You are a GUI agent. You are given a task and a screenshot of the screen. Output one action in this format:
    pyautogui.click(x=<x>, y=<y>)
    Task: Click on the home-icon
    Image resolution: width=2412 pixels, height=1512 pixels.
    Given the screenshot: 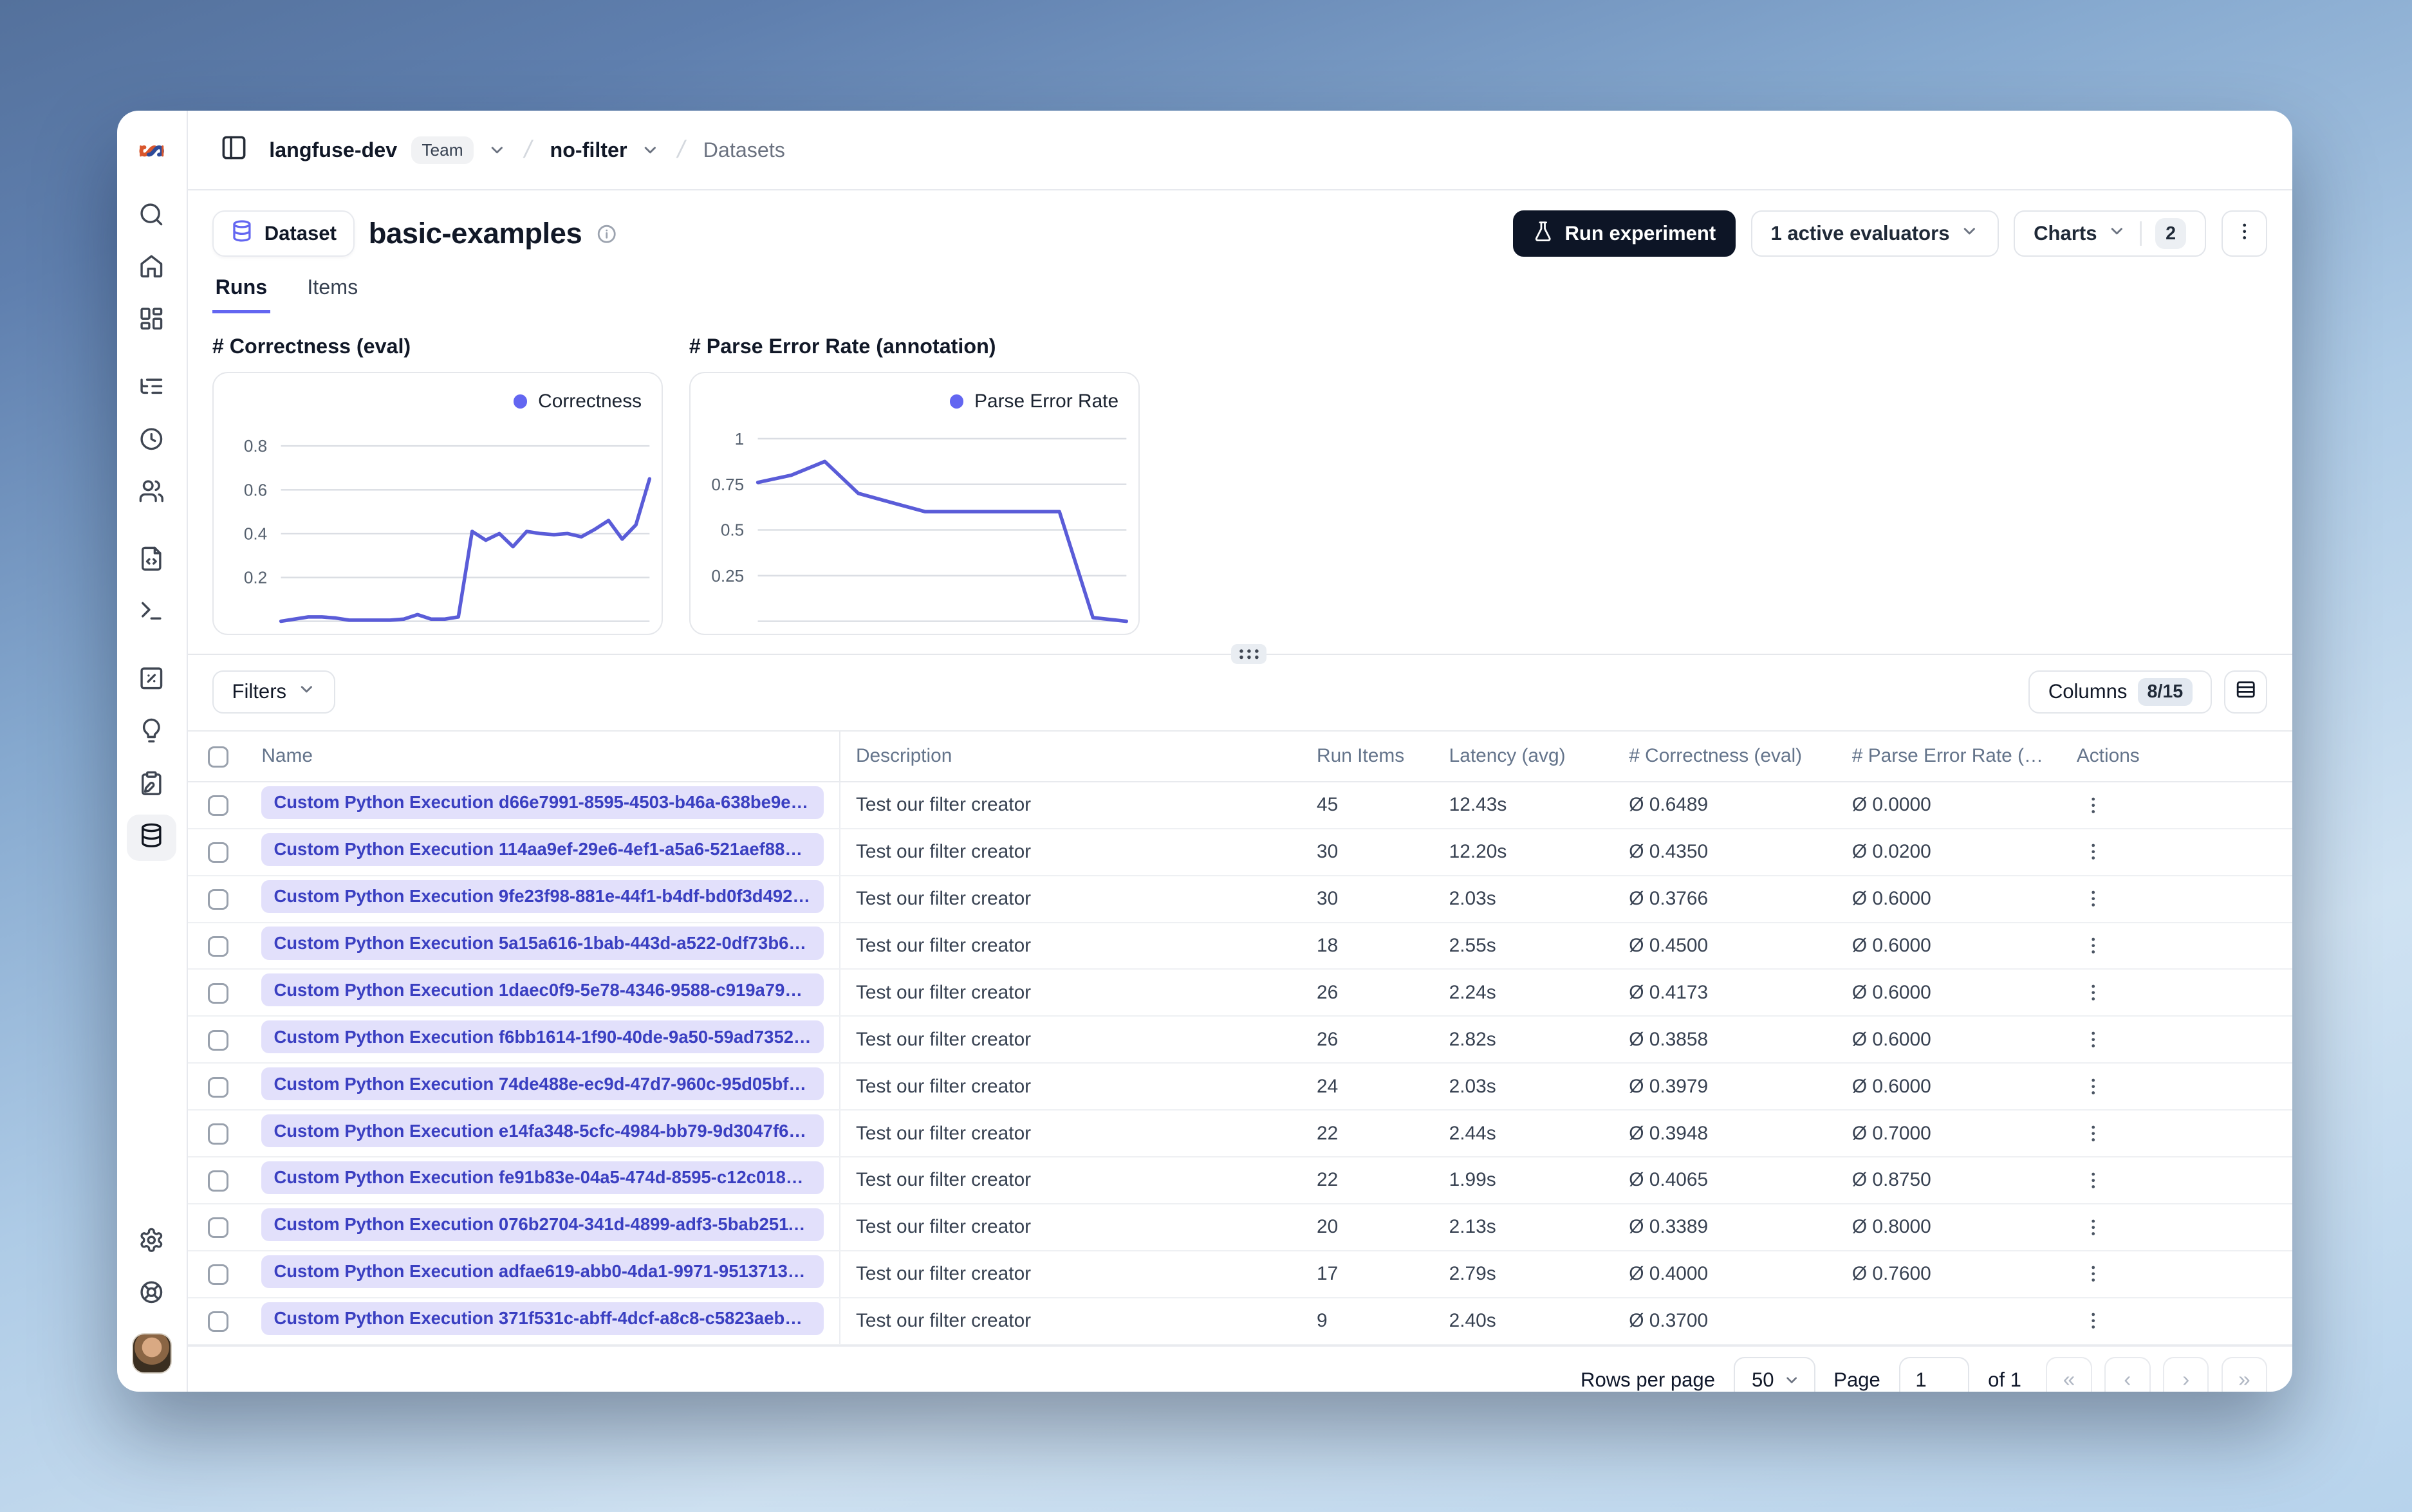 What is the action you would take?
    pyautogui.click(x=151, y=269)
    